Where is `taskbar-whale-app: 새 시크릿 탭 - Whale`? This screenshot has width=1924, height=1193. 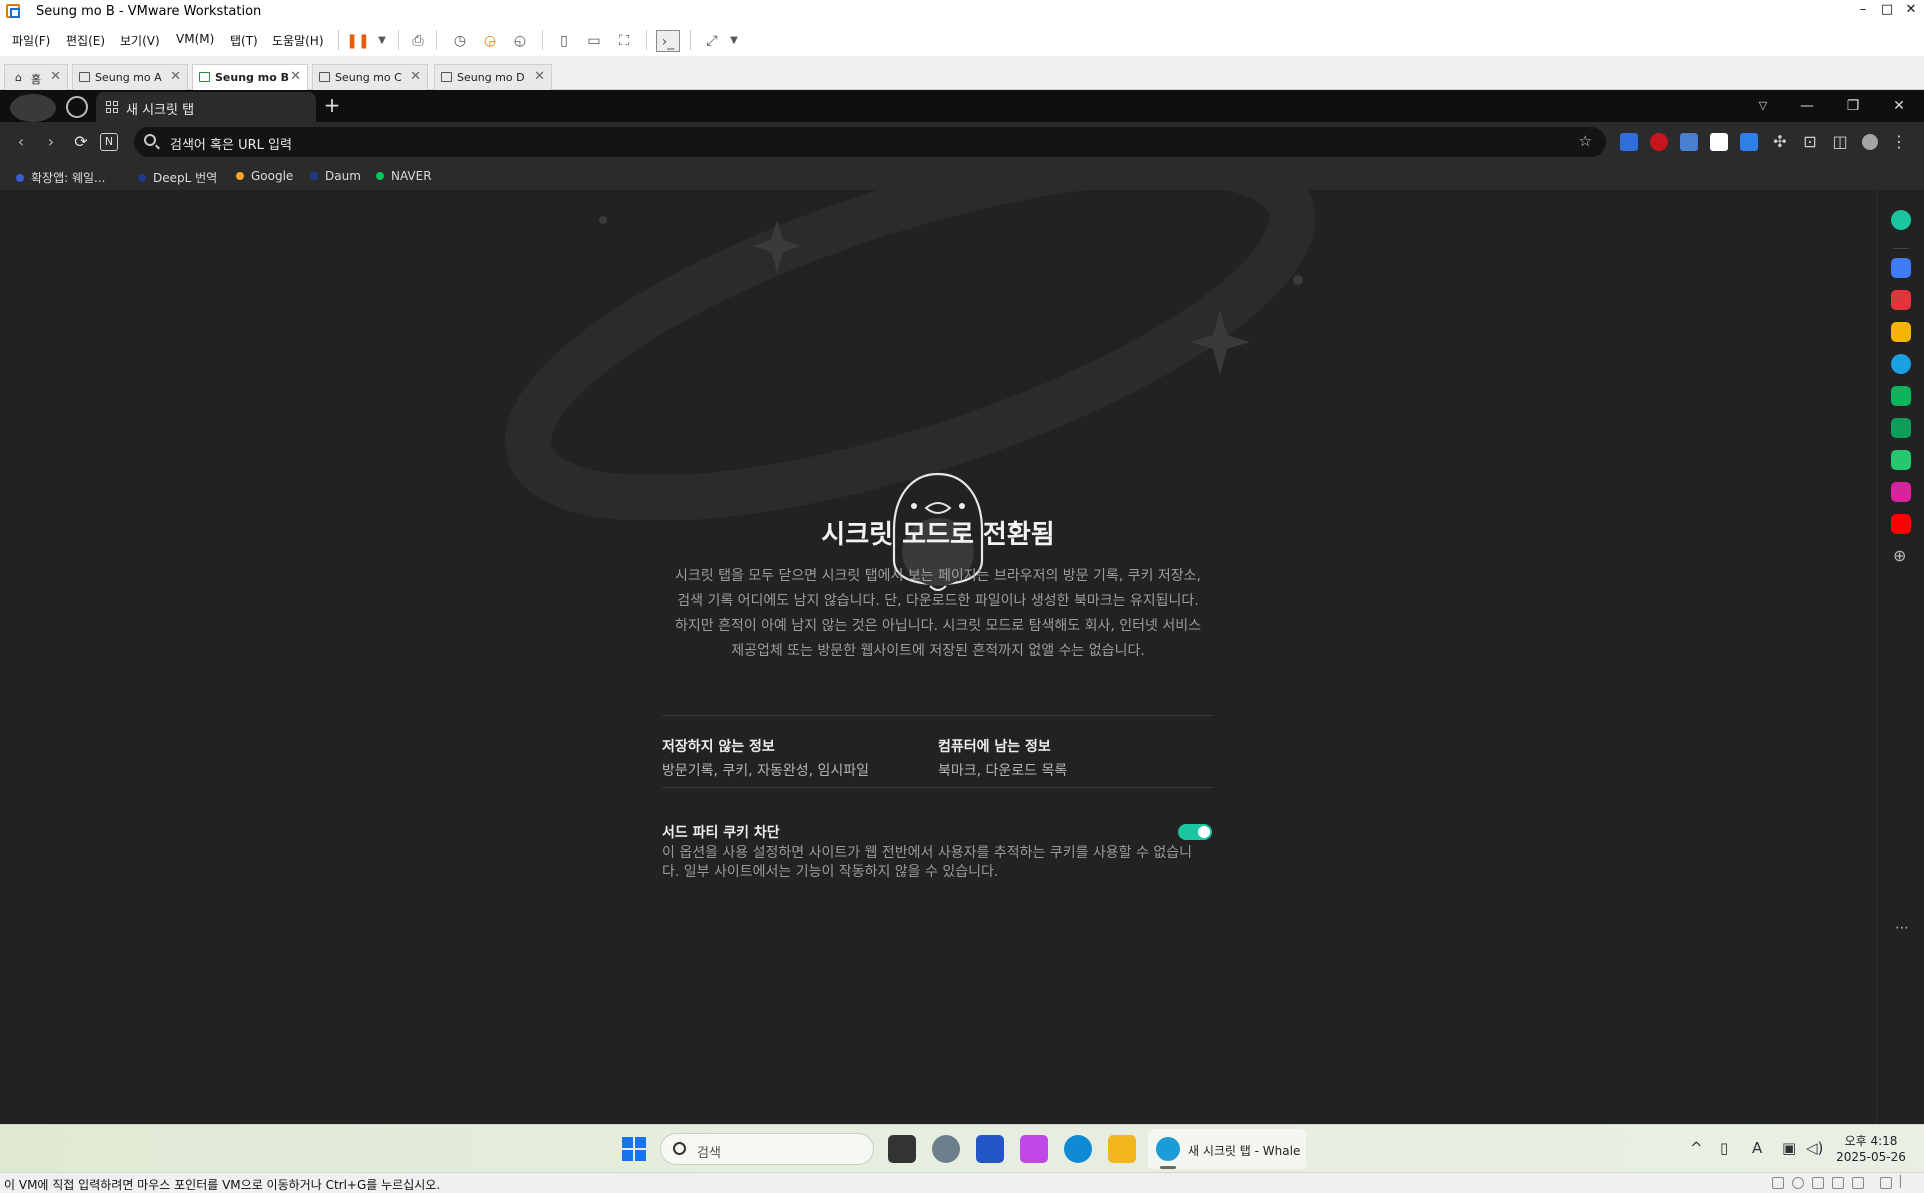
taskbar-whale-app: 새 시크릿 탭 - Whale is located at coordinates (1227, 1149).